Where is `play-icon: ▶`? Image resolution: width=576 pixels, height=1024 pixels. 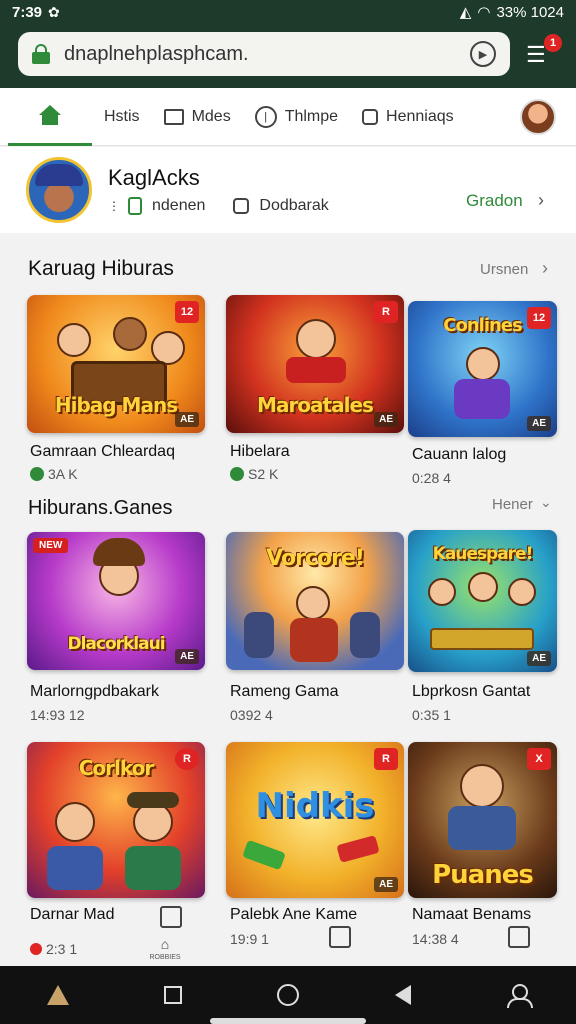 play-icon: ▶ is located at coordinates (483, 54).